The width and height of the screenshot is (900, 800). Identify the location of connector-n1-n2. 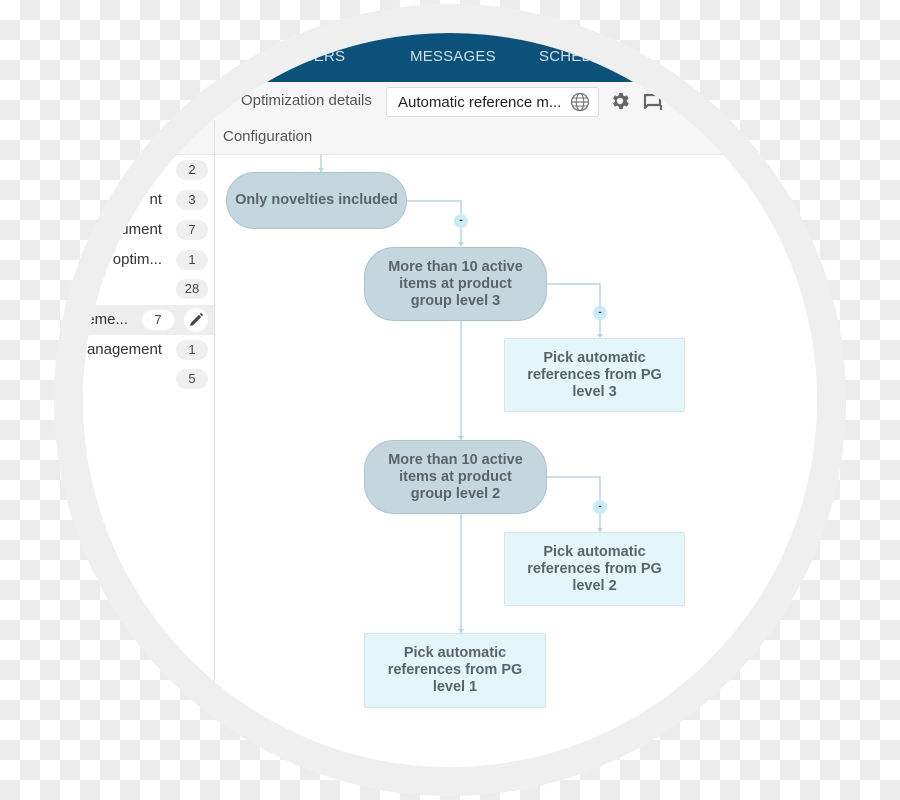
(434, 223).